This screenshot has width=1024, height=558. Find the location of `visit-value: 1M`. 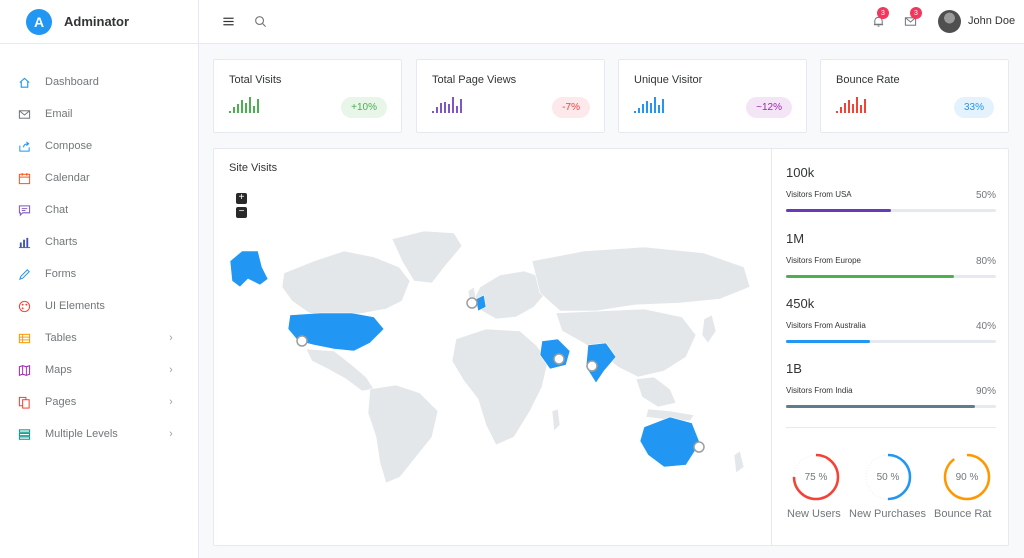

visit-value: 1M is located at coordinates (795, 238).